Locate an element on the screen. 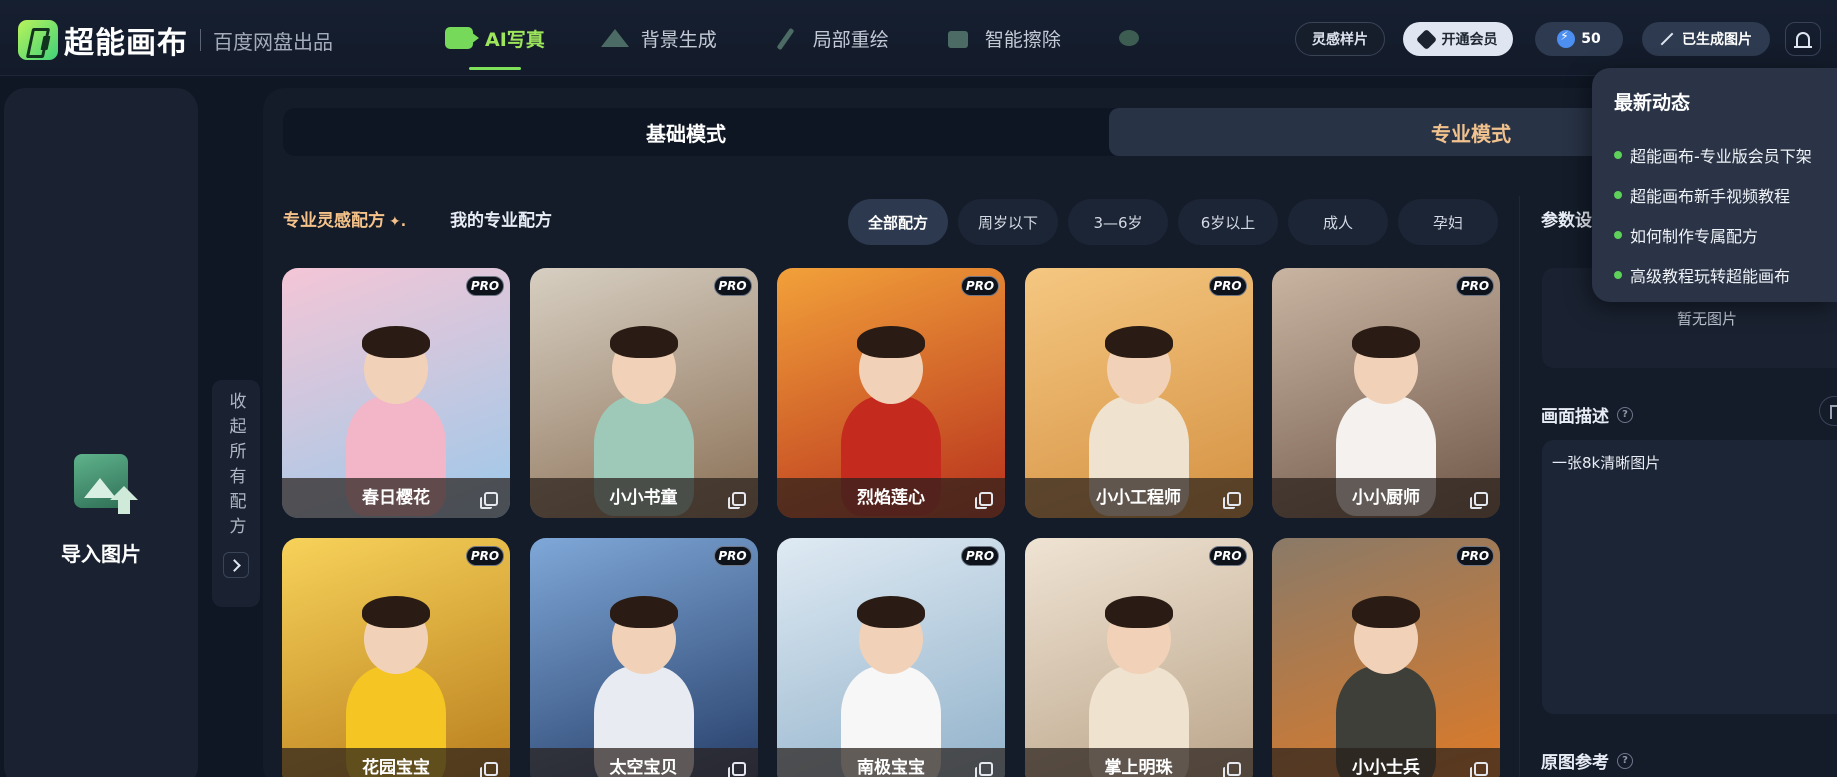 The width and height of the screenshot is (1837, 777). brand-name: 超能画布 is located at coordinates (126, 43).